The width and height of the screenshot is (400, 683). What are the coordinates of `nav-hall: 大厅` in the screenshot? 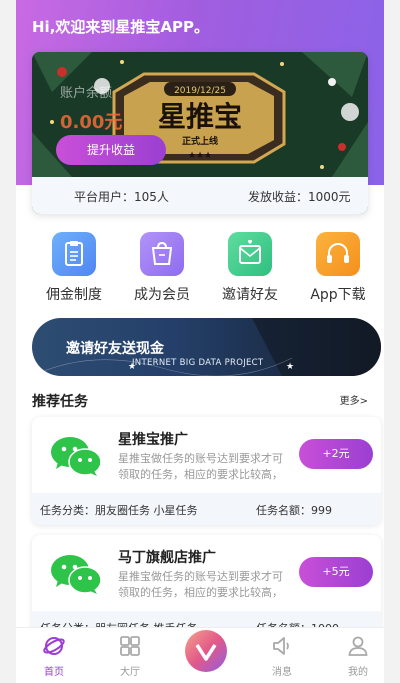 It's located at (130, 656).